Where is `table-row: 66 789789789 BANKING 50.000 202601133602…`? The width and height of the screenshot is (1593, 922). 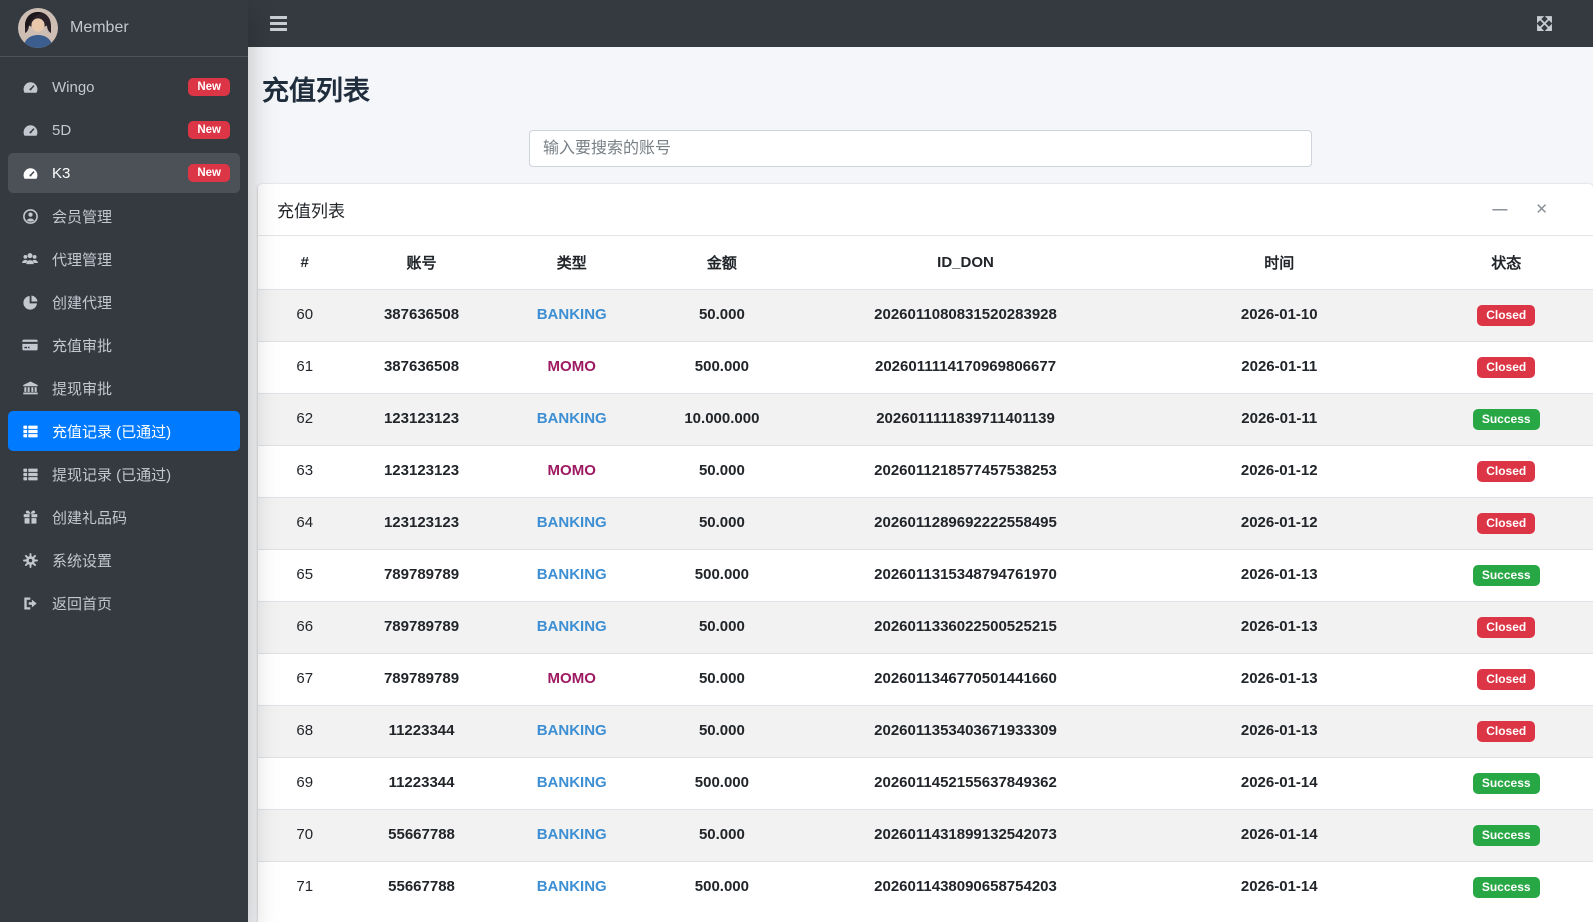 table-row: 66 789789789 BANKING 50.000 202601133602… is located at coordinates (925, 627).